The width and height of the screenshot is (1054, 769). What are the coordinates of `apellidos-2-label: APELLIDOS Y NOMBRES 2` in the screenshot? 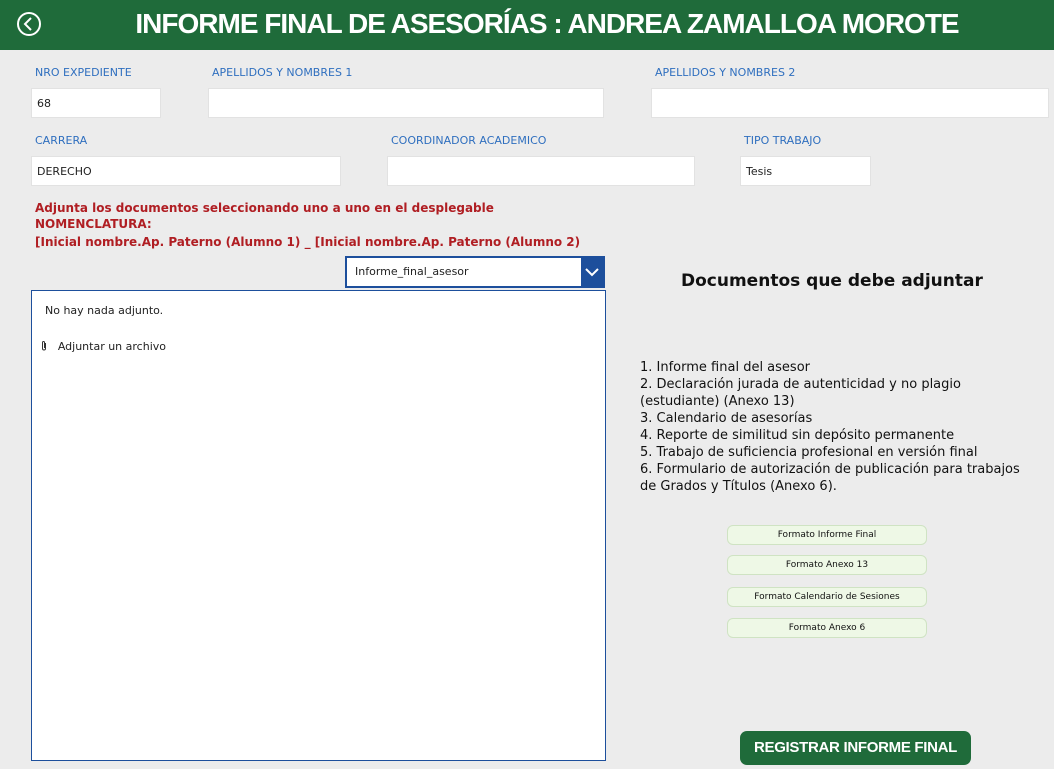 It's located at (725, 72).